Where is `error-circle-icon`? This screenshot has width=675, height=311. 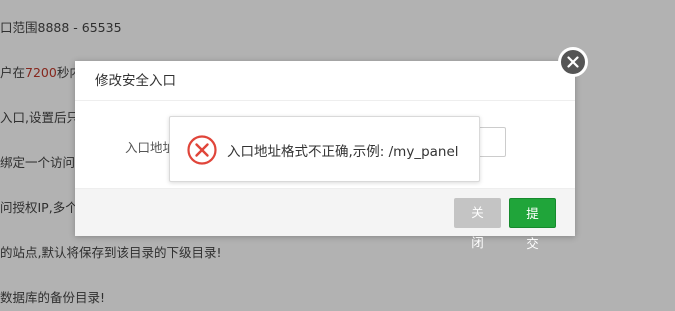 error-circle-icon is located at coordinates (202, 150).